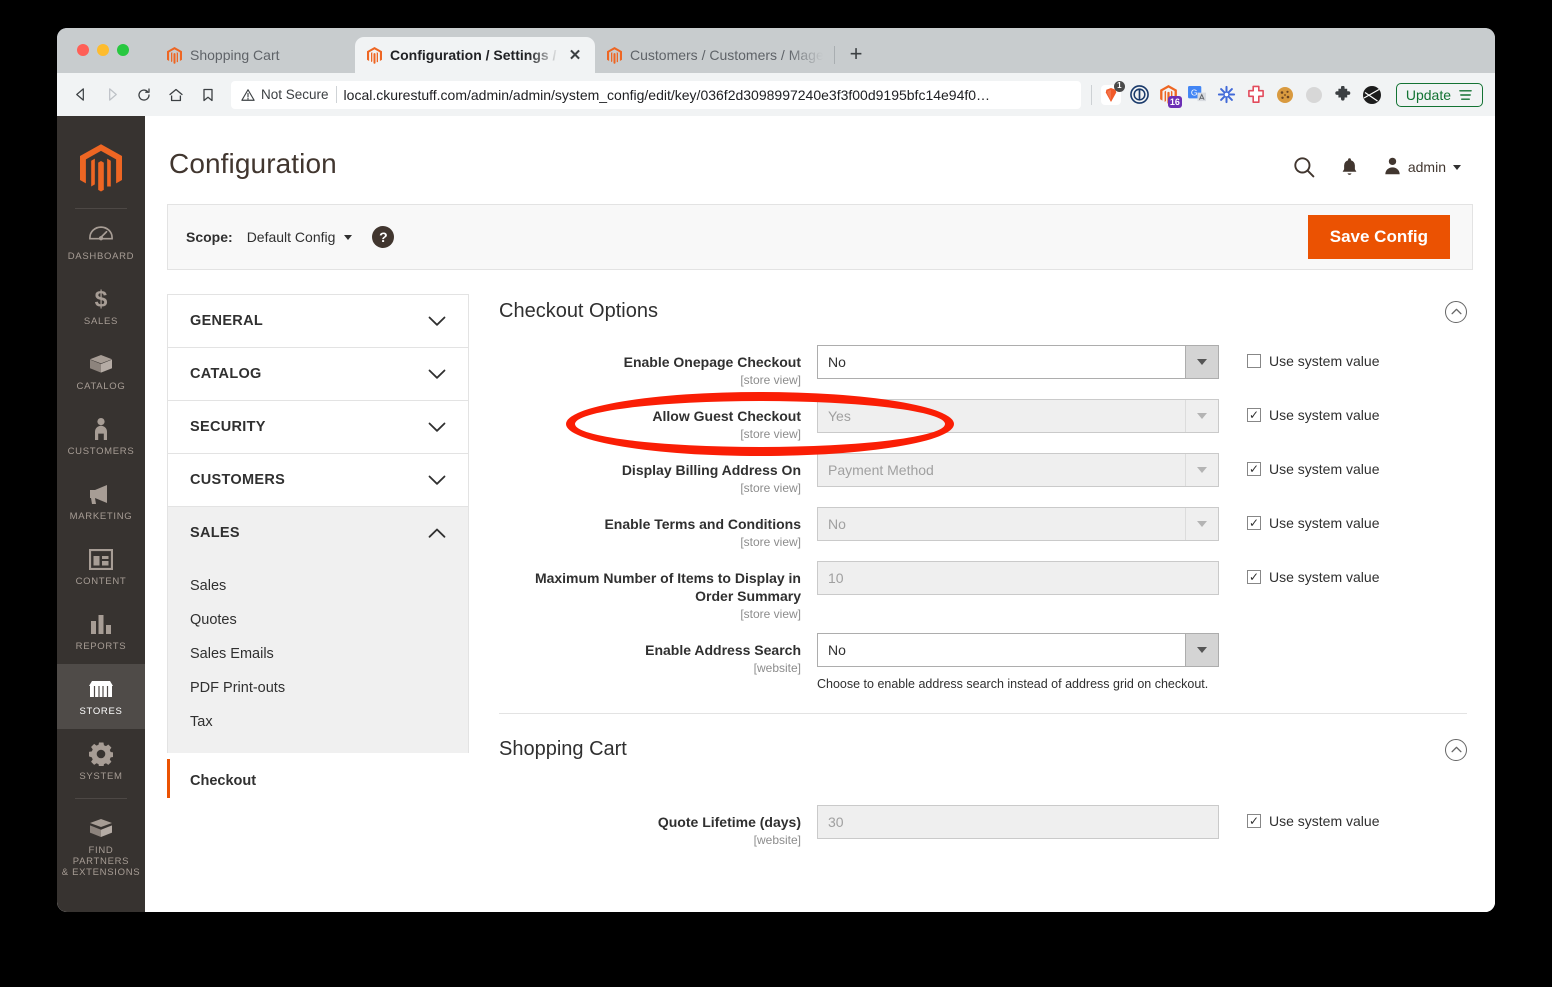 This screenshot has height=987, width=1552. Describe the element at coordinates (318, 373) in the screenshot. I see `config-section-catalog: CATALOG` at that location.